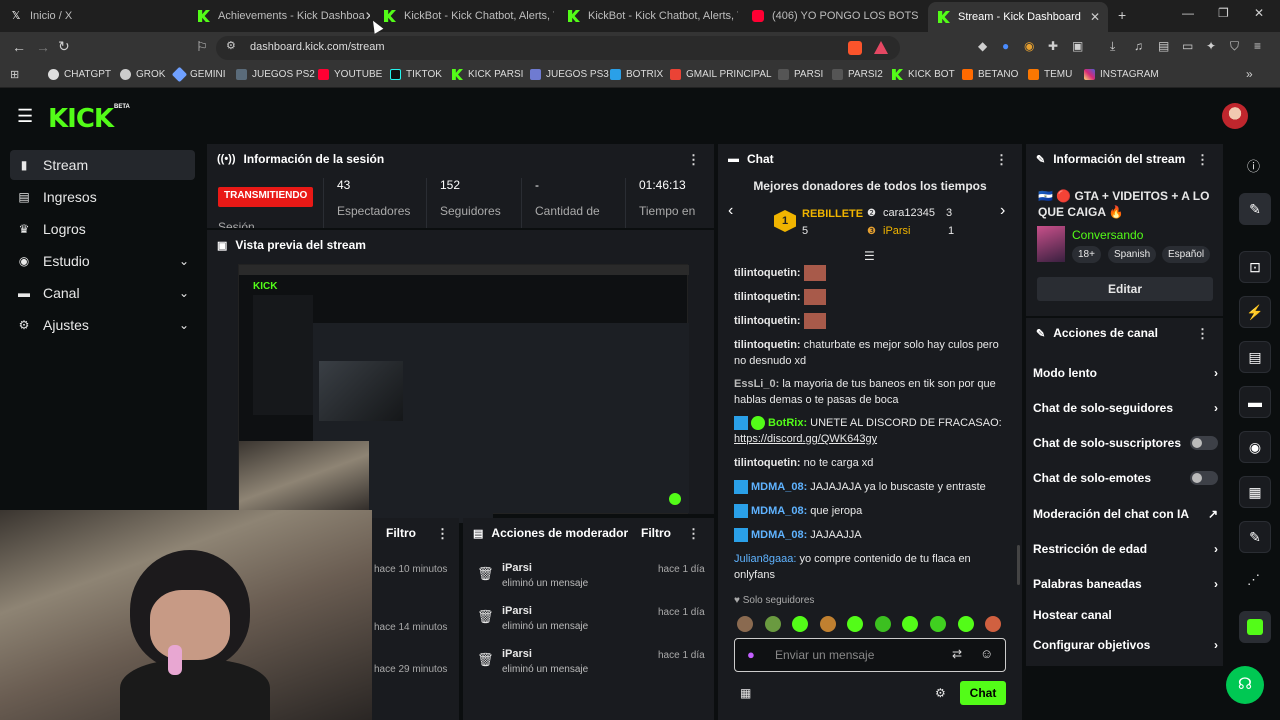  What do you see at coordinates (923, 74) in the screenshot?
I see `bookmark-kick-bot: KICK BOT` at bounding box center [923, 74].